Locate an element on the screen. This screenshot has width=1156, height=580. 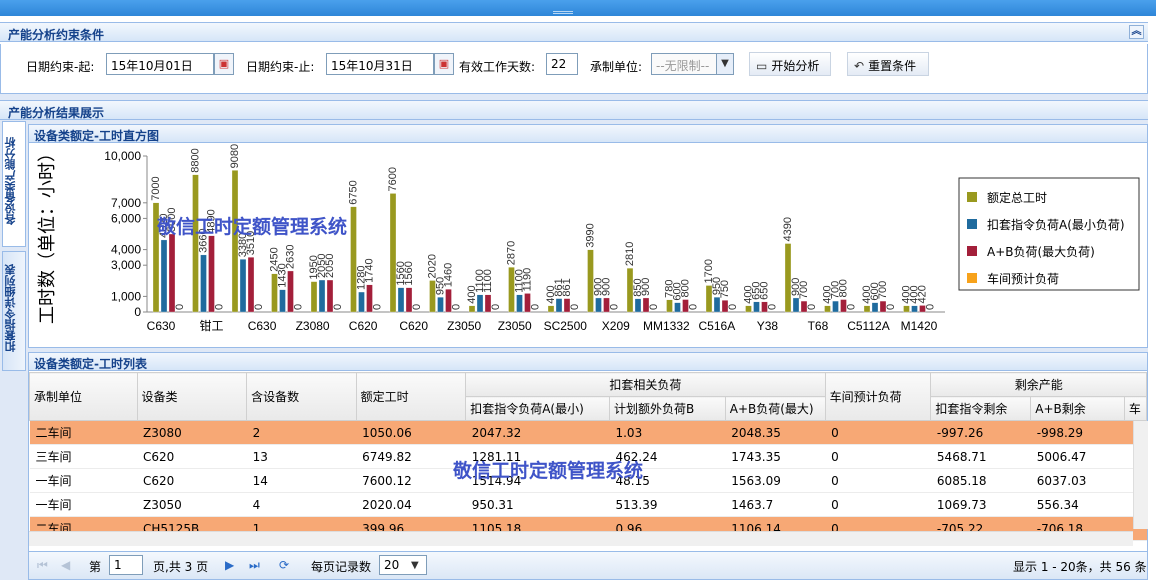
table-cell: 1.03 is located at coordinates (667, 432).